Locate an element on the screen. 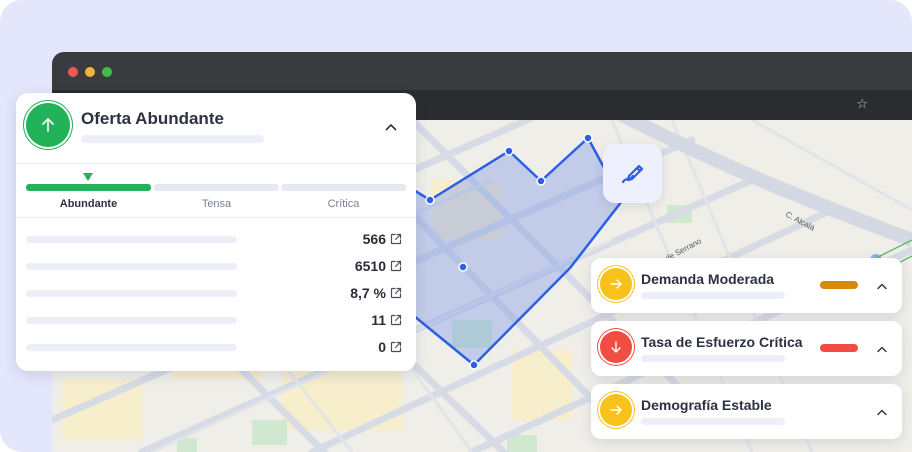 The image size is (912, 452). scale-segment-abundante is located at coordinates (88, 187).